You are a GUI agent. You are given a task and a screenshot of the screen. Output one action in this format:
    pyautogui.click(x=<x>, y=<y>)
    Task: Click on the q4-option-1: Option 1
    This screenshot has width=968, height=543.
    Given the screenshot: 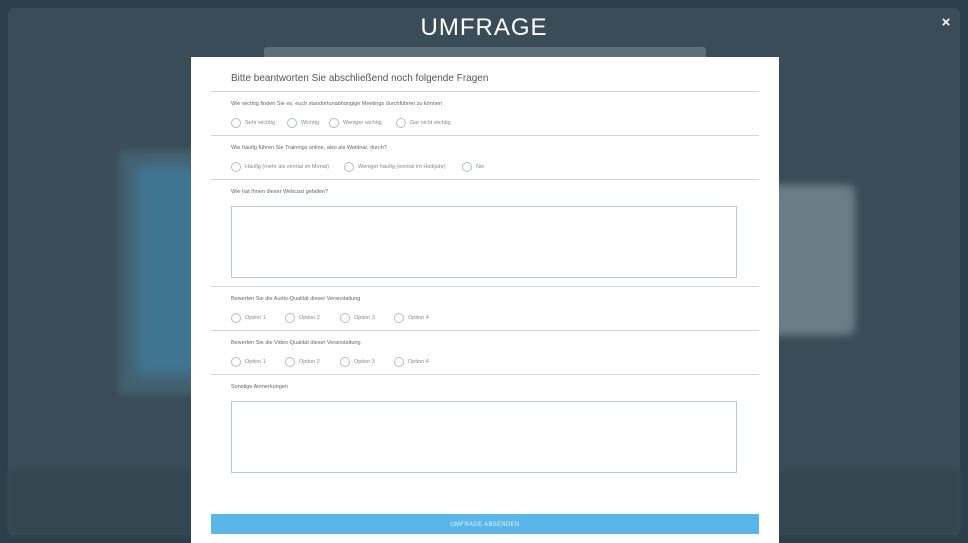 What is the action you would take?
    pyautogui.click(x=248, y=318)
    